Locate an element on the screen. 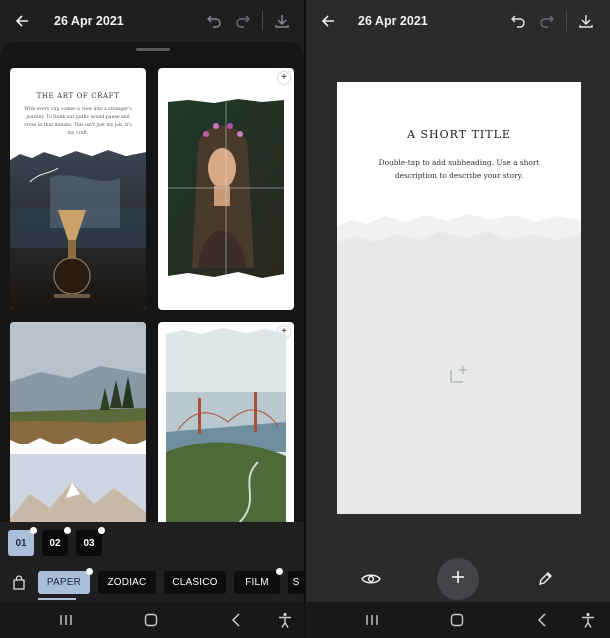  page-number: 03 is located at coordinates (89, 543).